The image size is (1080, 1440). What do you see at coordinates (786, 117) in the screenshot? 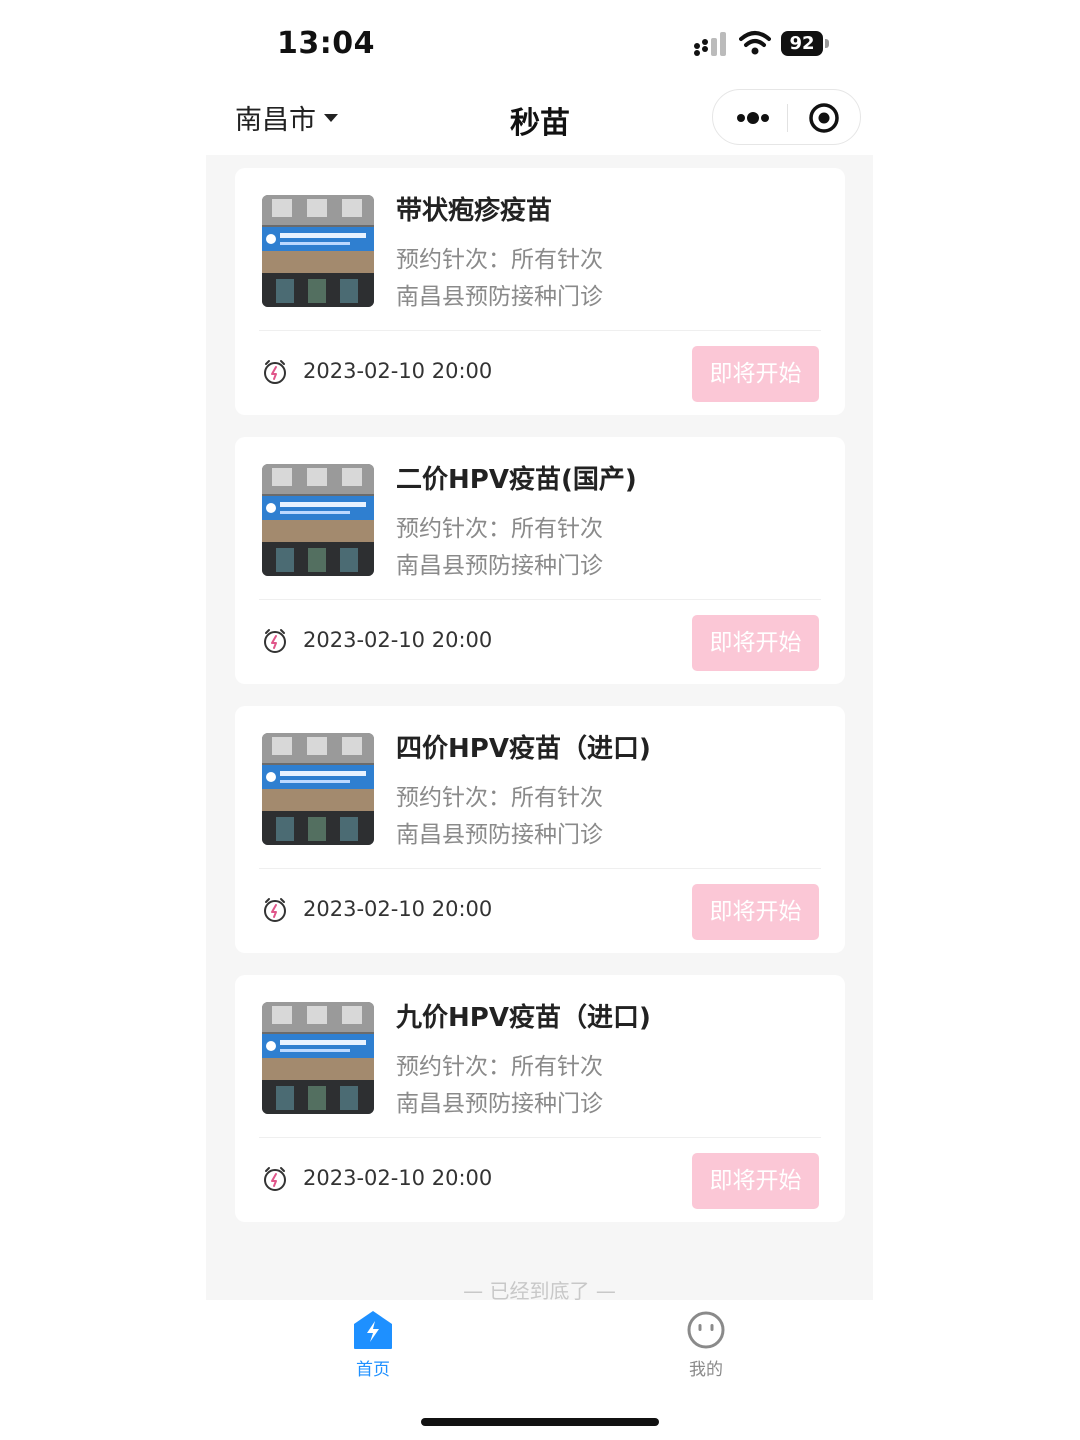
I see `mini-program-capsule` at bounding box center [786, 117].